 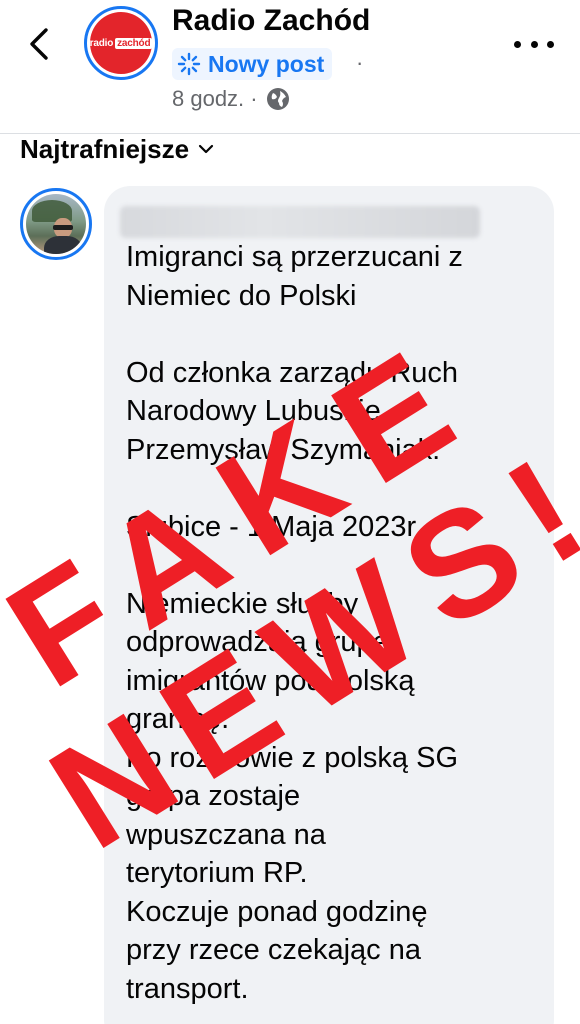 I want to click on more-icon, so click(x=517, y=44).